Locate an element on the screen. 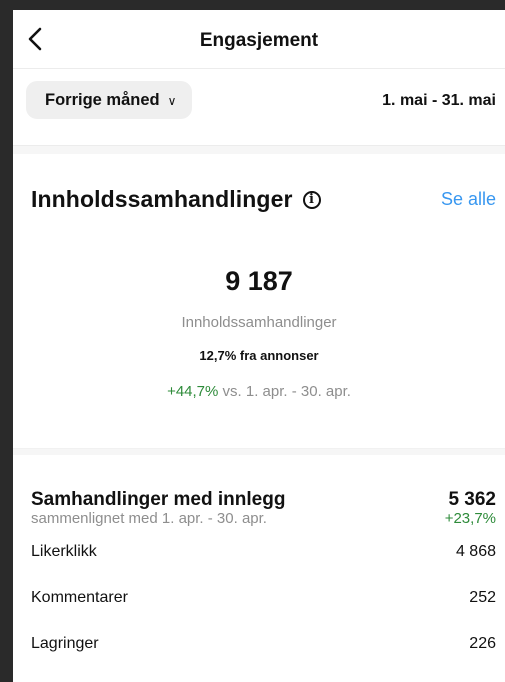  period-row: Forrige måned ∨ 1. mai - 31. mai is located at coordinates (259, 107).